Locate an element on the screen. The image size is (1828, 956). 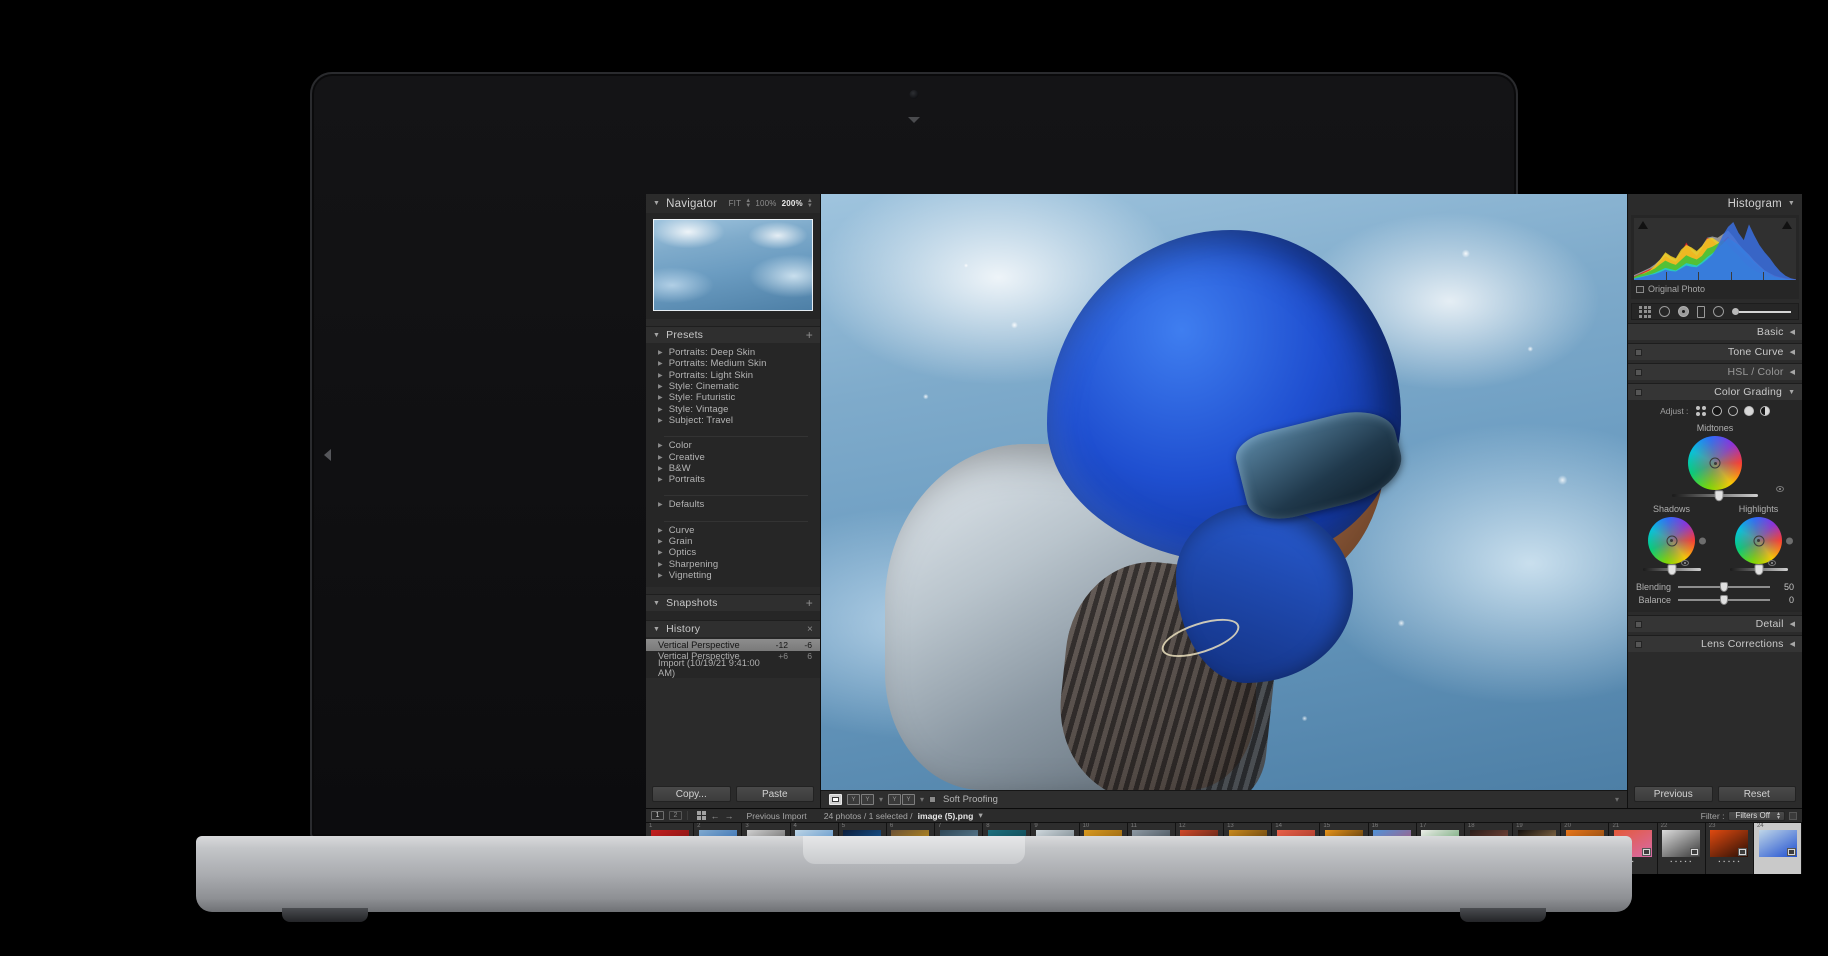
filmstrip-thumbnail: 23 ▪ ▪ ▪ ▪ ▪ is located at coordinates (1729, 848).